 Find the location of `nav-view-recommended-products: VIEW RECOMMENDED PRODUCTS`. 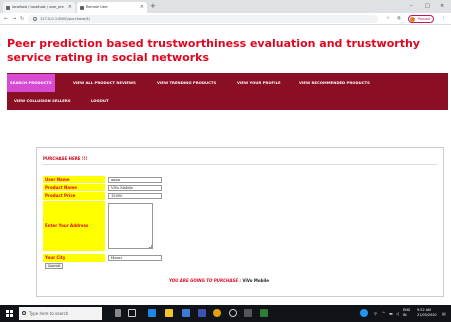

nav-view-recommended-products: VIEW RECOMMENDED PRODUCTS is located at coordinates (334, 83).